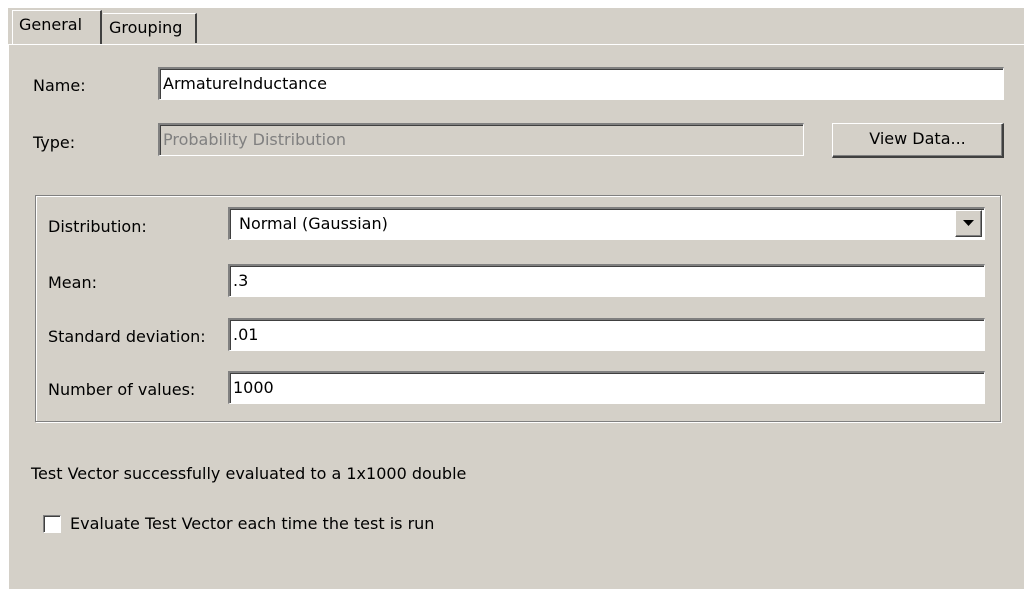 This screenshot has width=1024, height=589. I want to click on count-input: 1000, so click(606, 387).